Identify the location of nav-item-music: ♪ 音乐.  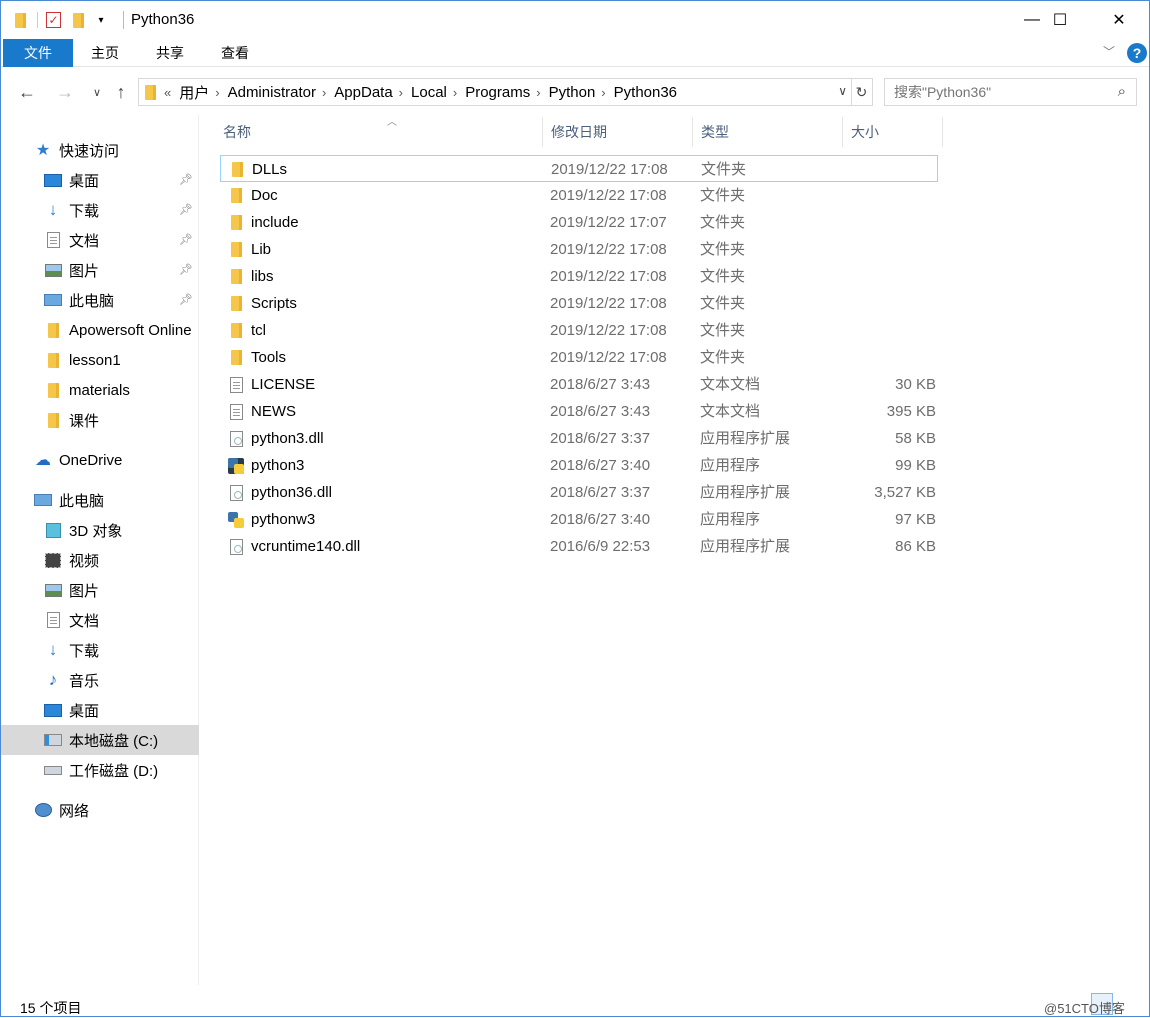
(100, 680).